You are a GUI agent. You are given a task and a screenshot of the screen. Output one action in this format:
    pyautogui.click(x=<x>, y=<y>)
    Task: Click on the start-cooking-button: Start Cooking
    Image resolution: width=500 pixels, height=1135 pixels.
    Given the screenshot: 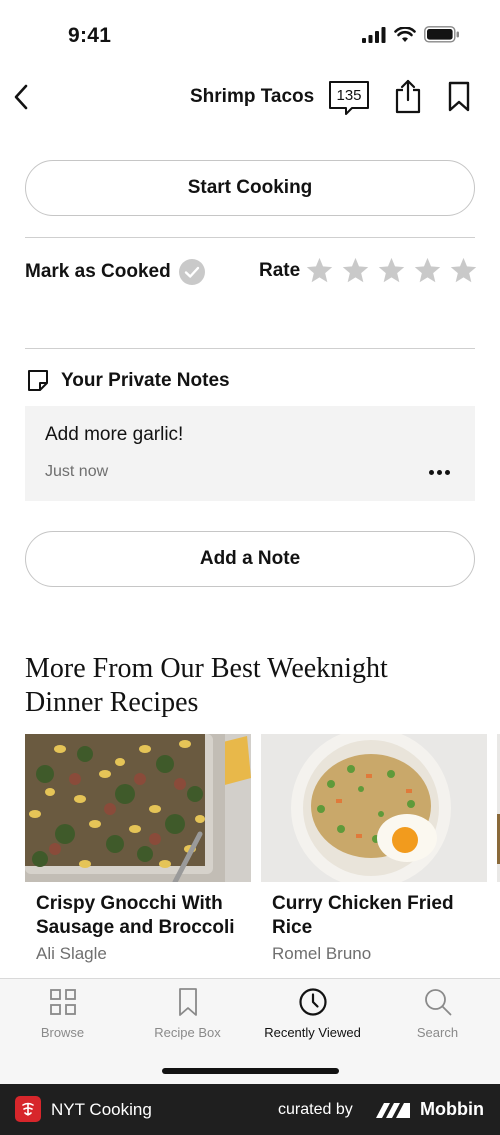 What is the action you would take?
    pyautogui.click(x=250, y=188)
    